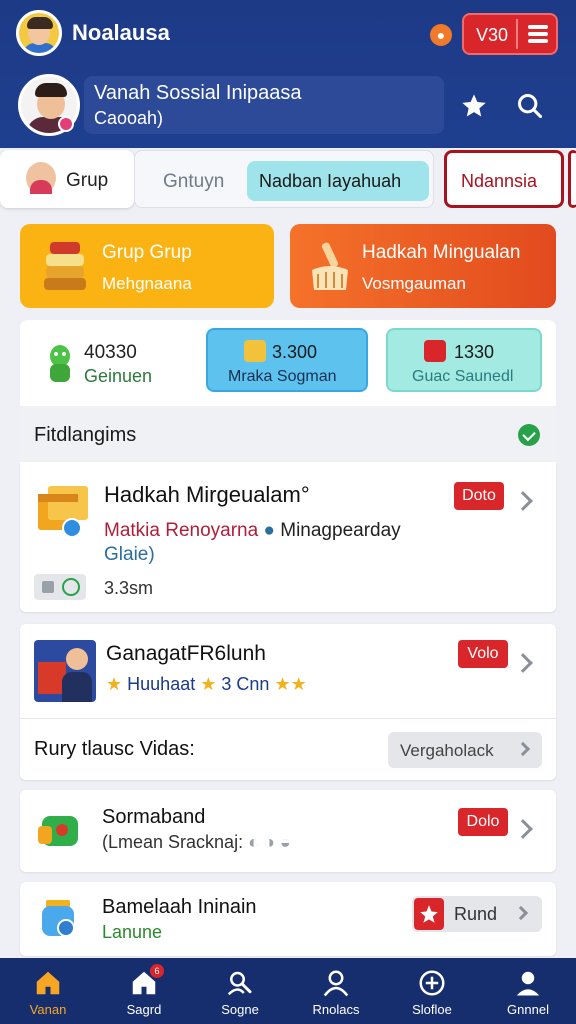 The height and width of the screenshot is (1024, 576). I want to click on coin-balance-button: V30, so click(510, 34).